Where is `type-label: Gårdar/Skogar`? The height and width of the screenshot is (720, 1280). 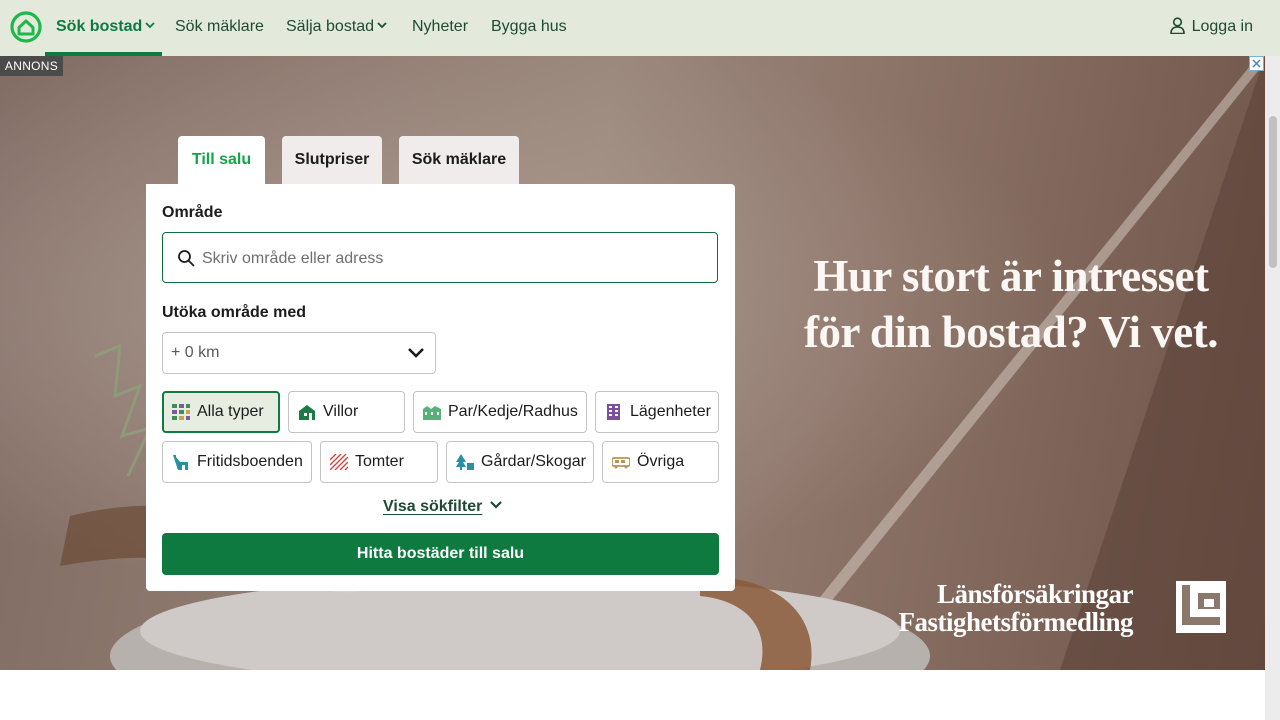 type-label: Gårdar/Skogar is located at coordinates (533, 461).